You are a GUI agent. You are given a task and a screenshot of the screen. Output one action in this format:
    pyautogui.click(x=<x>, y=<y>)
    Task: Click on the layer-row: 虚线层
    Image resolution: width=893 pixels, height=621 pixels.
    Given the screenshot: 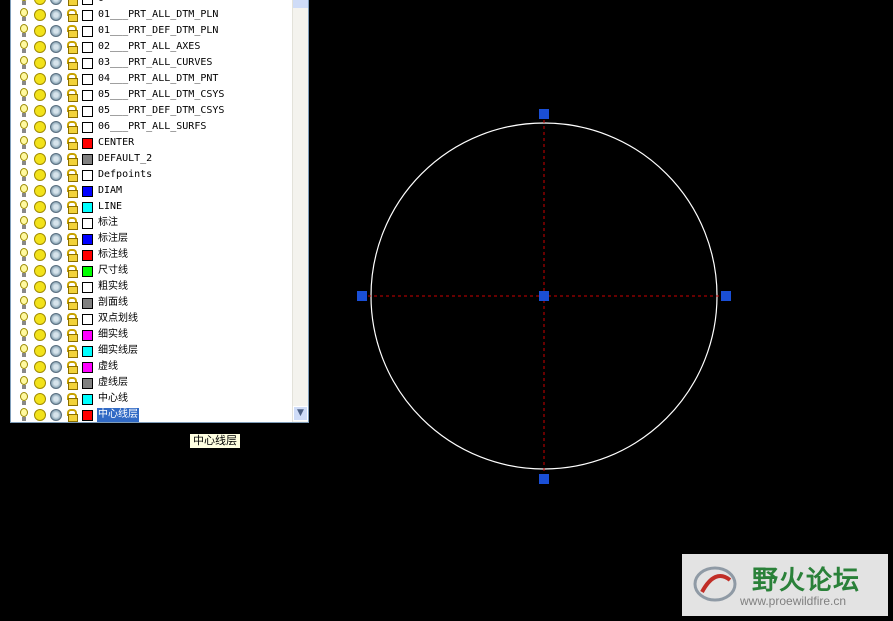 What is the action you would take?
    pyautogui.click(x=152, y=383)
    